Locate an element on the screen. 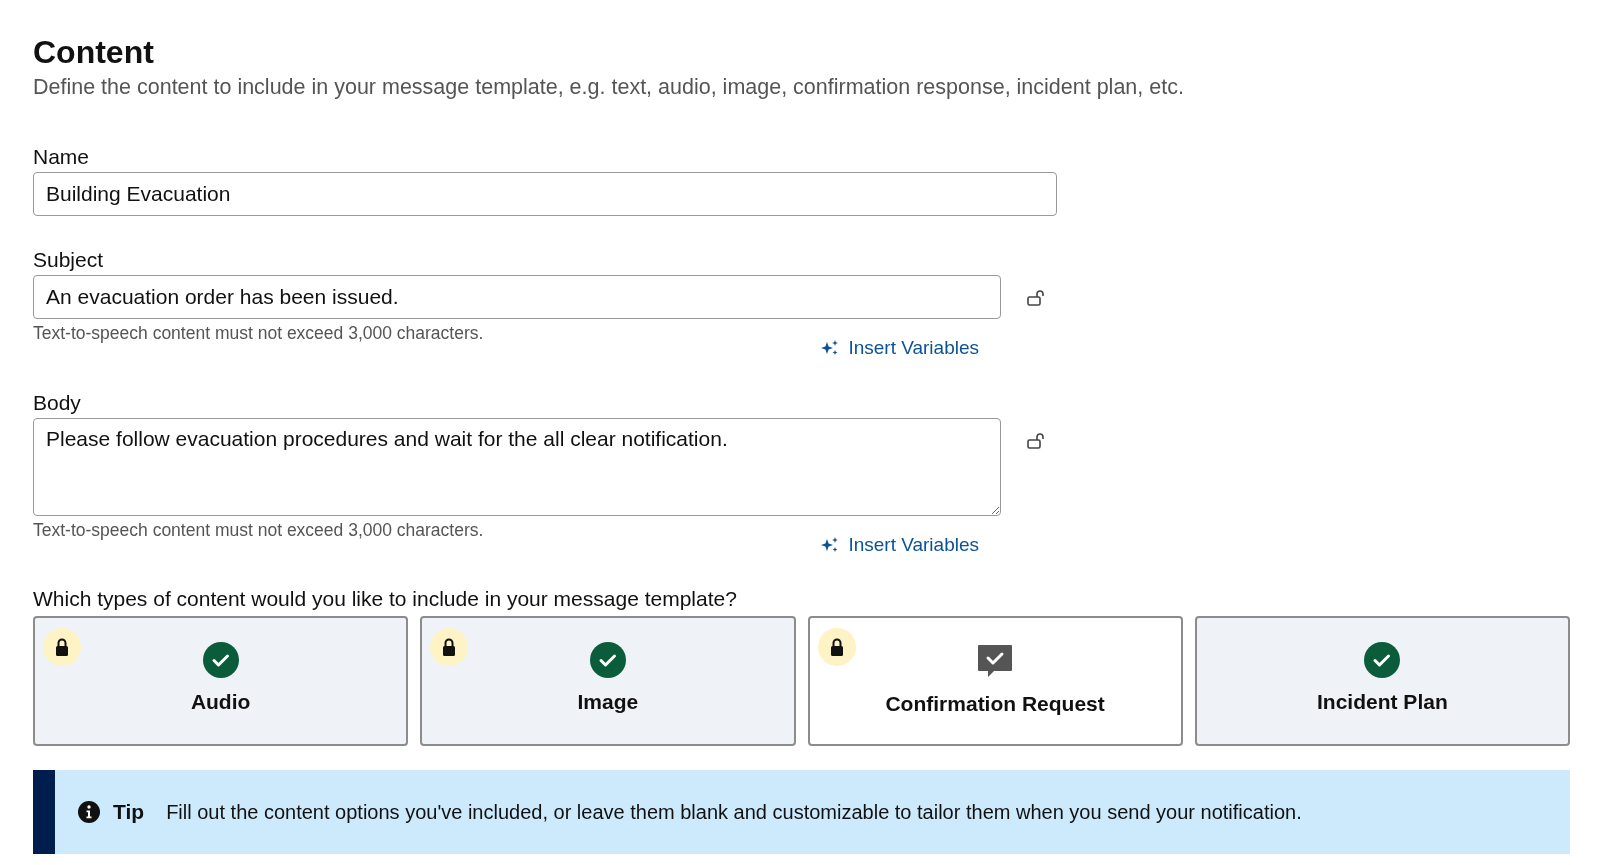 Image resolution: width=1600 pixels, height=865 pixels. text-input: An evacuation order has been issued. is located at coordinates (517, 297).